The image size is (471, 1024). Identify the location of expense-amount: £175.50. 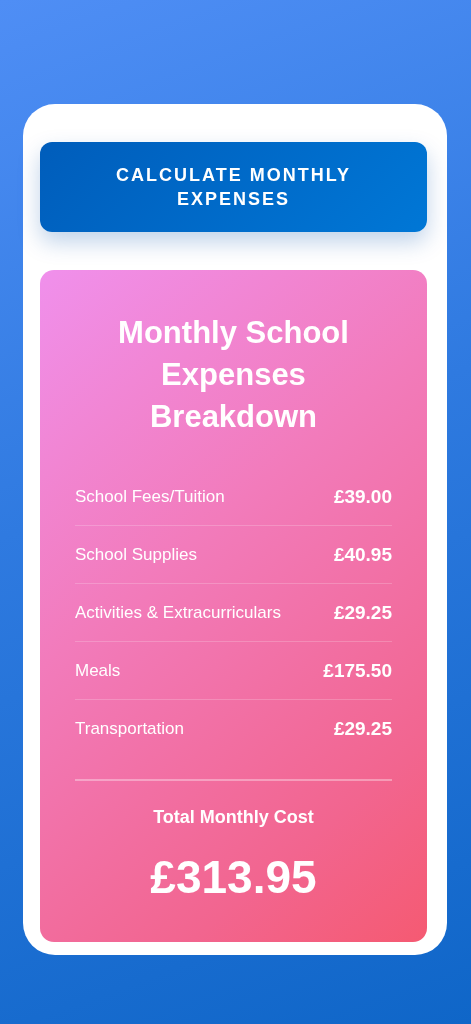
(357, 670).